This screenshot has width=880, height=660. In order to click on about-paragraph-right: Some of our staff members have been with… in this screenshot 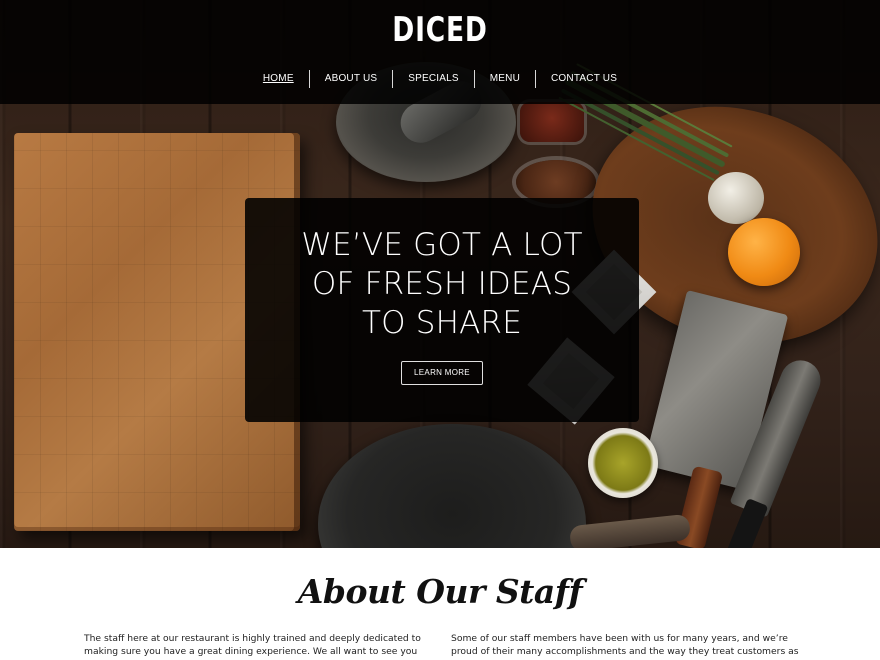, I will do `click(625, 646)`.